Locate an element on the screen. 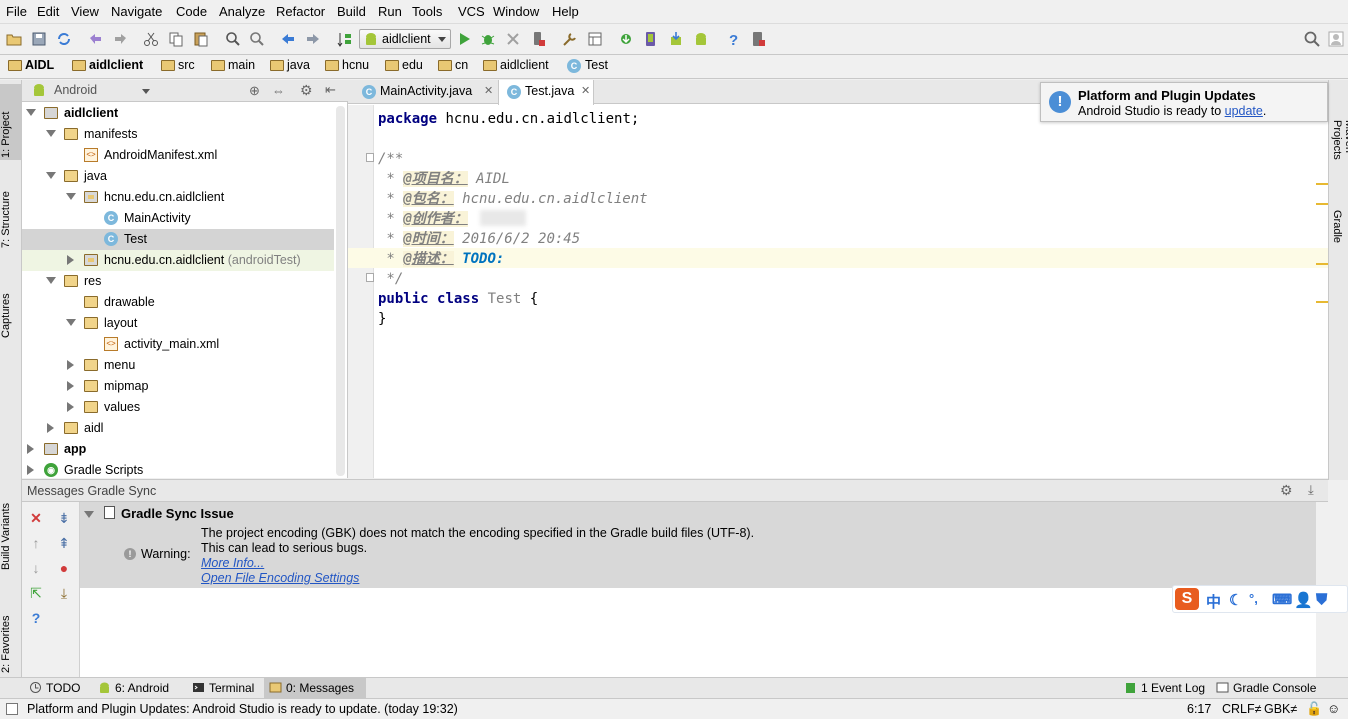 This screenshot has height=719, width=1348. user-icon is located at coordinates (1336, 39).